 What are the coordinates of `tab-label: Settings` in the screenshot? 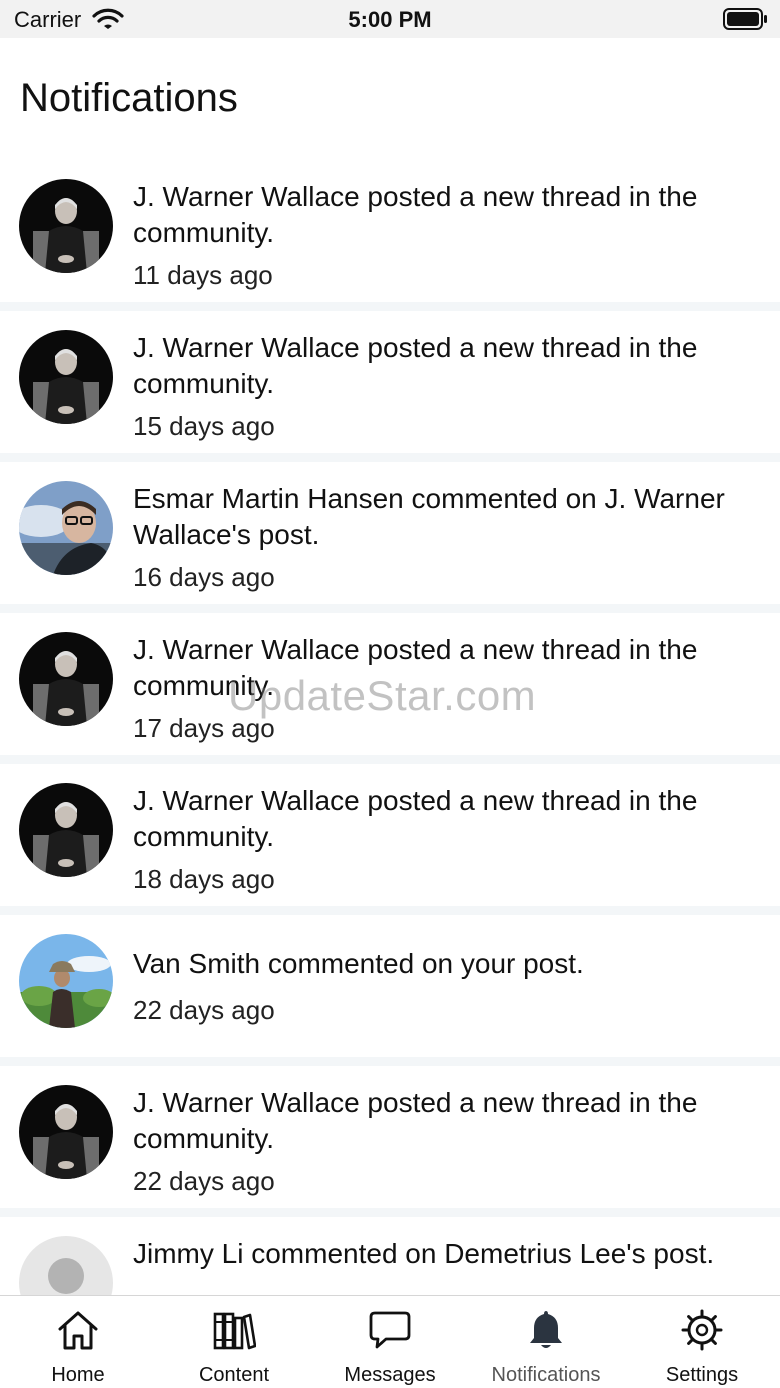 It's located at (702, 1375).